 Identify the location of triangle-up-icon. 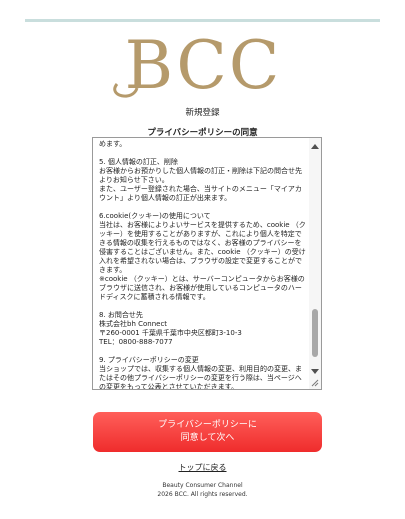
(315, 146).